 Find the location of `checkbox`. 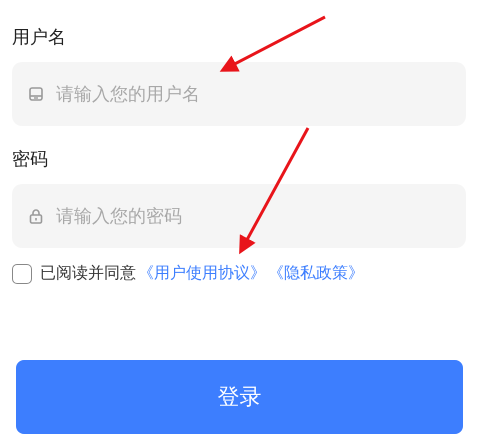

checkbox is located at coordinates (22, 274).